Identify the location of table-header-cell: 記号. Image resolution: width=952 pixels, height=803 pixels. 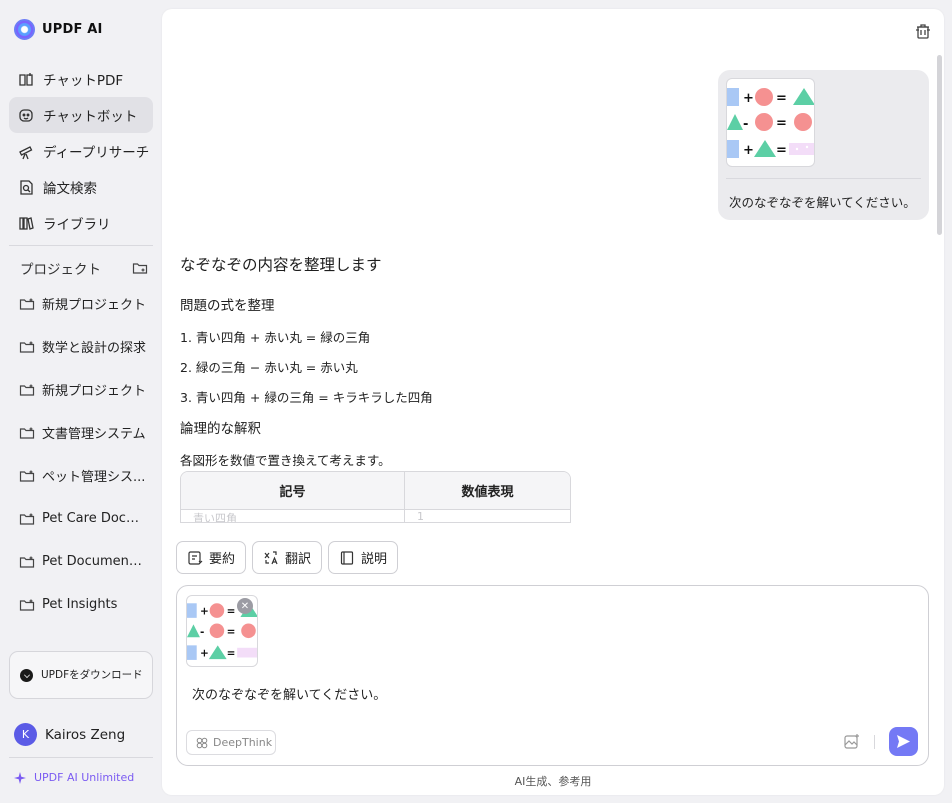
(293, 490).